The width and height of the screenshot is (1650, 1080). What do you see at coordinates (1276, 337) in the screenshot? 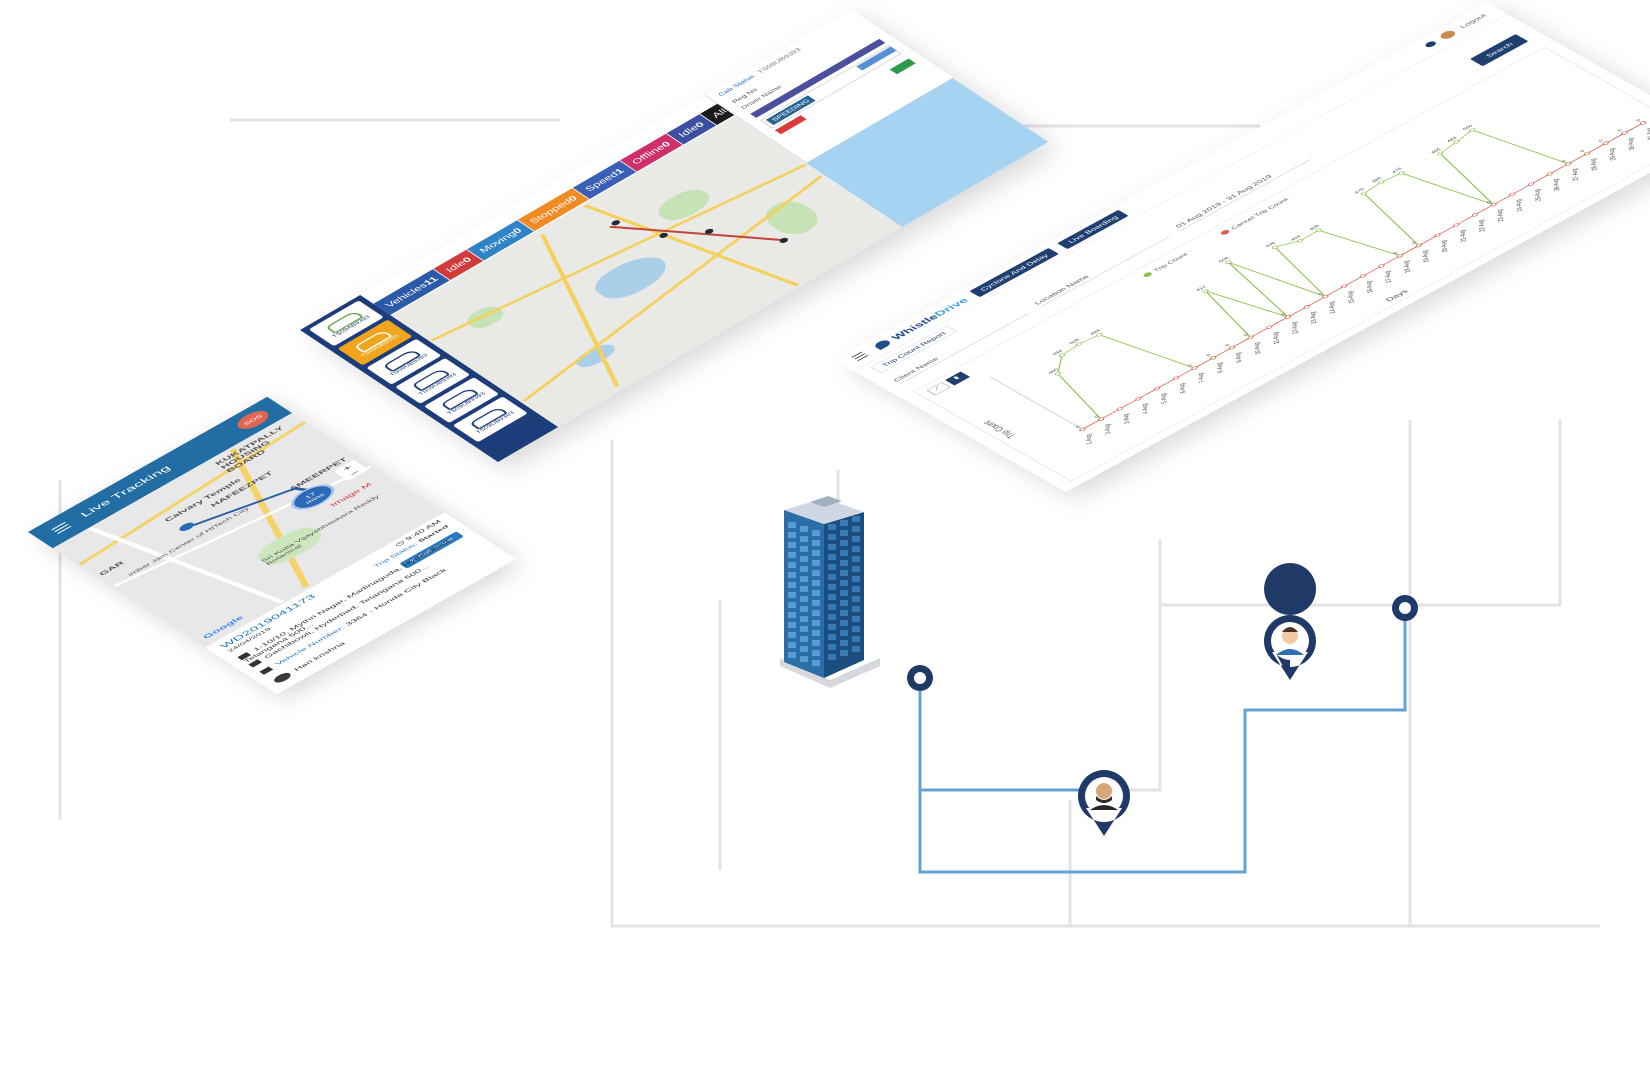
I see `x-tick-label: 11-Aug` at bounding box center [1276, 337].